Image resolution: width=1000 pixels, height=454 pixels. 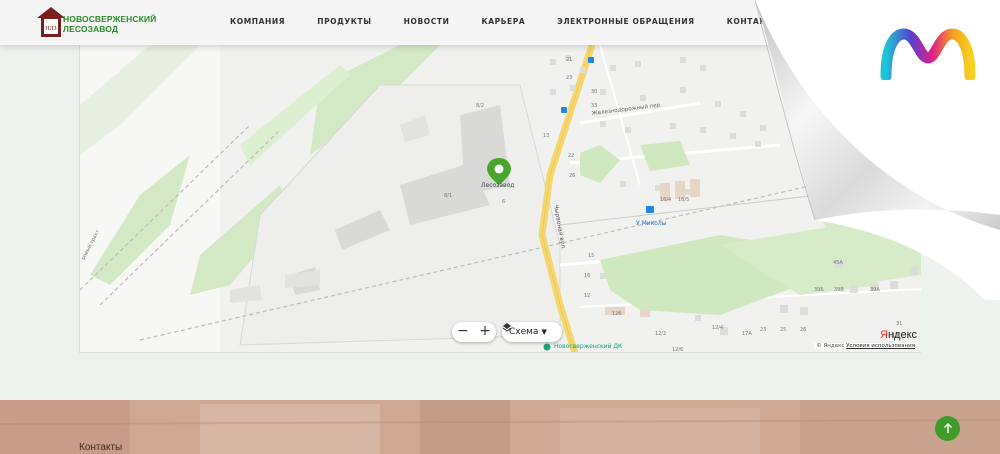 I want to click on nav-item-products: ПРОДУКТЫ, so click(x=344, y=21).